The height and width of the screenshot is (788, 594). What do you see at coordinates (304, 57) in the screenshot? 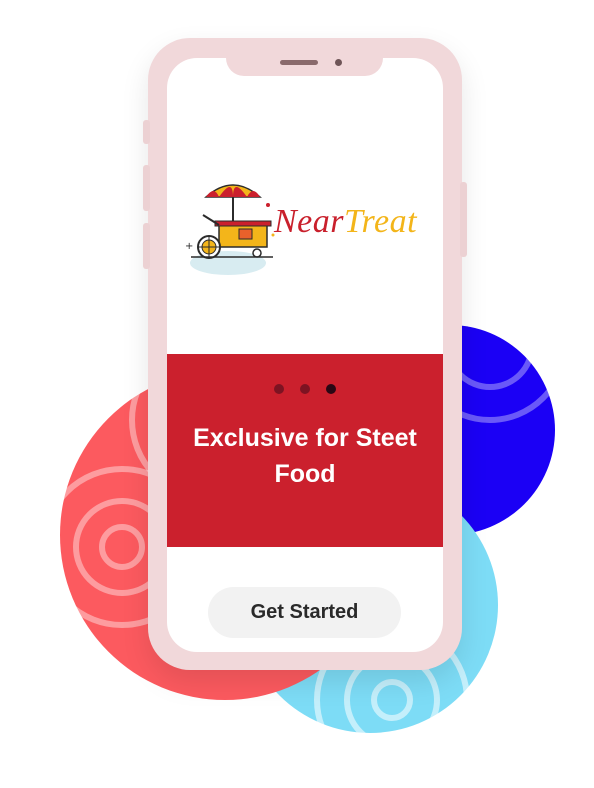
I see `phone-notch` at bounding box center [304, 57].